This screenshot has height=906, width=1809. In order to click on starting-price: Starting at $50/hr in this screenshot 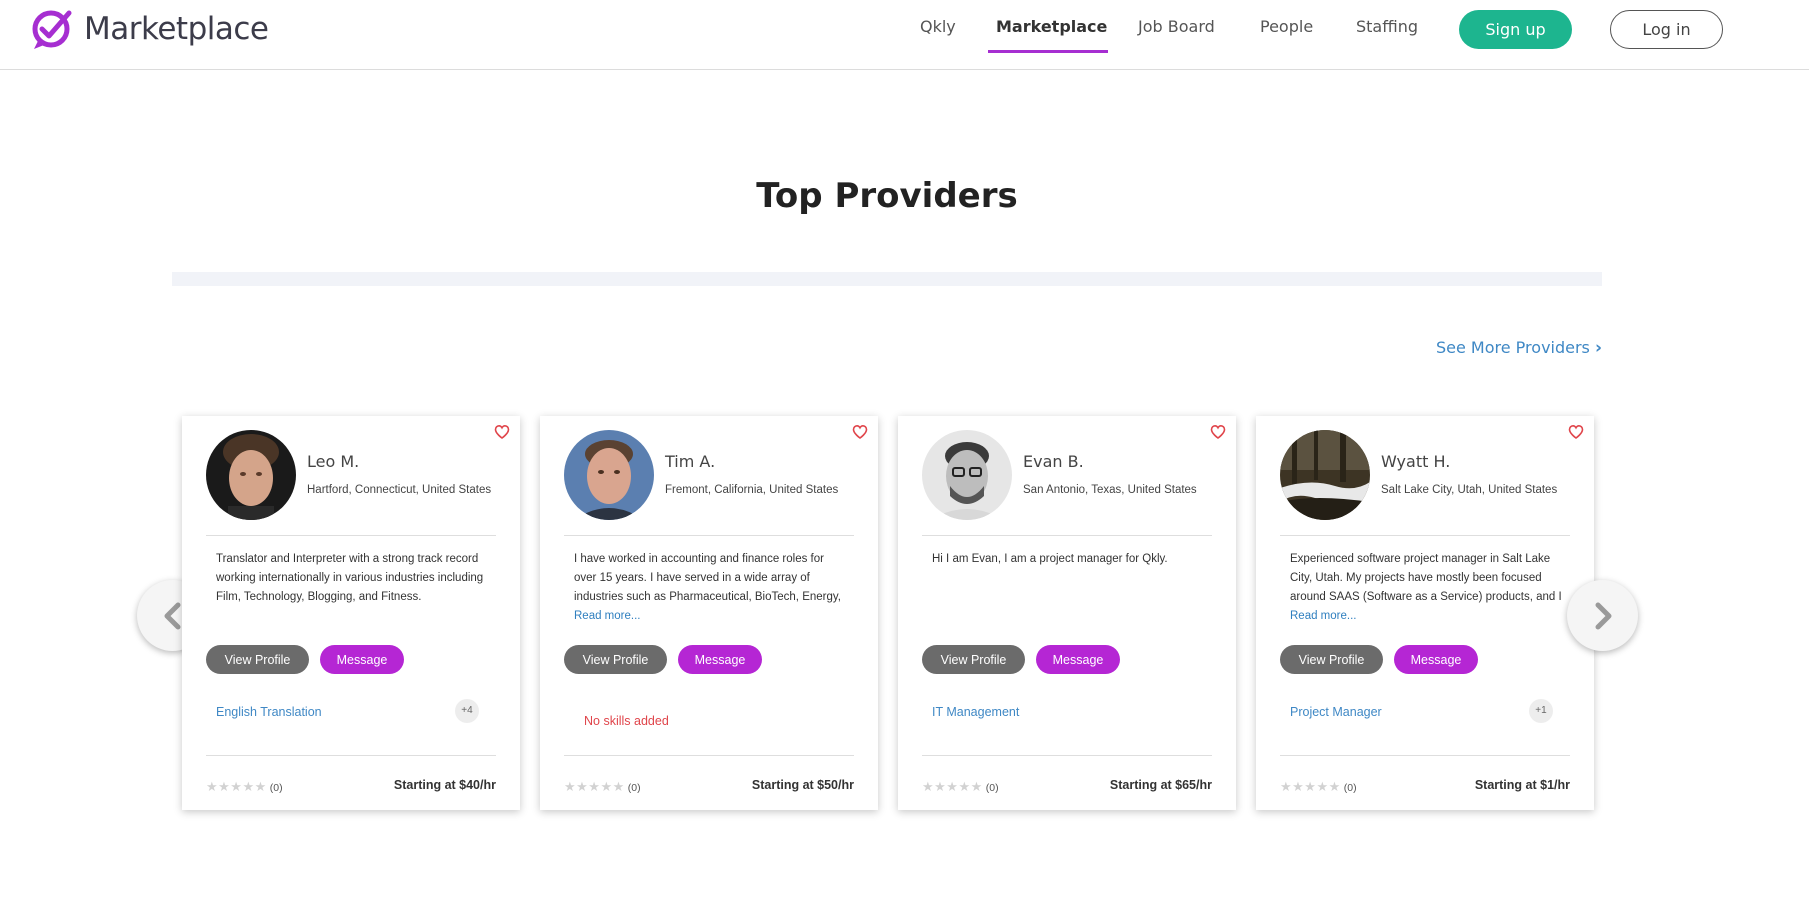, I will do `click(802, 785)`.